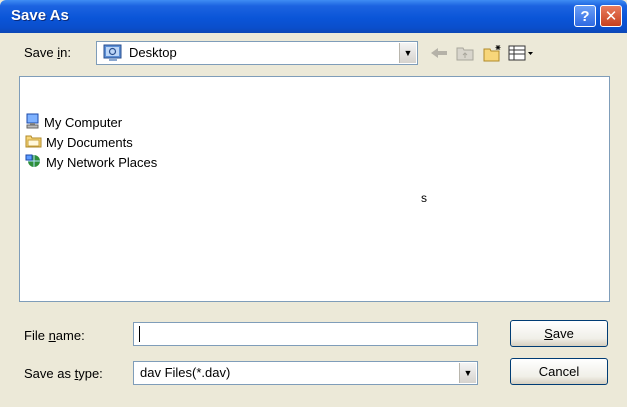 The width and height of the screenshot is (627, 407). What do you see at coordinates (40, 15) in the screenshot?
I see `window-title: Save As` at bounding box center [40, 15].